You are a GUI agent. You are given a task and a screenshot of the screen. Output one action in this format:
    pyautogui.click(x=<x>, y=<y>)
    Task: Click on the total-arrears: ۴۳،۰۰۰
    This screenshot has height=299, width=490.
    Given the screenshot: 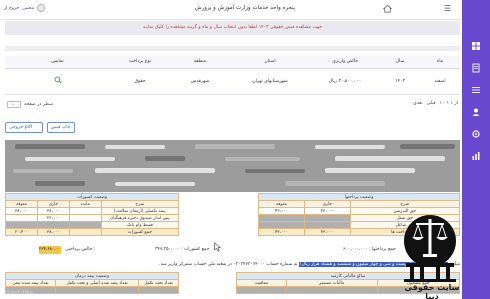 What is the action you would take?
    pyautogui.click(x=281, y=232)
    